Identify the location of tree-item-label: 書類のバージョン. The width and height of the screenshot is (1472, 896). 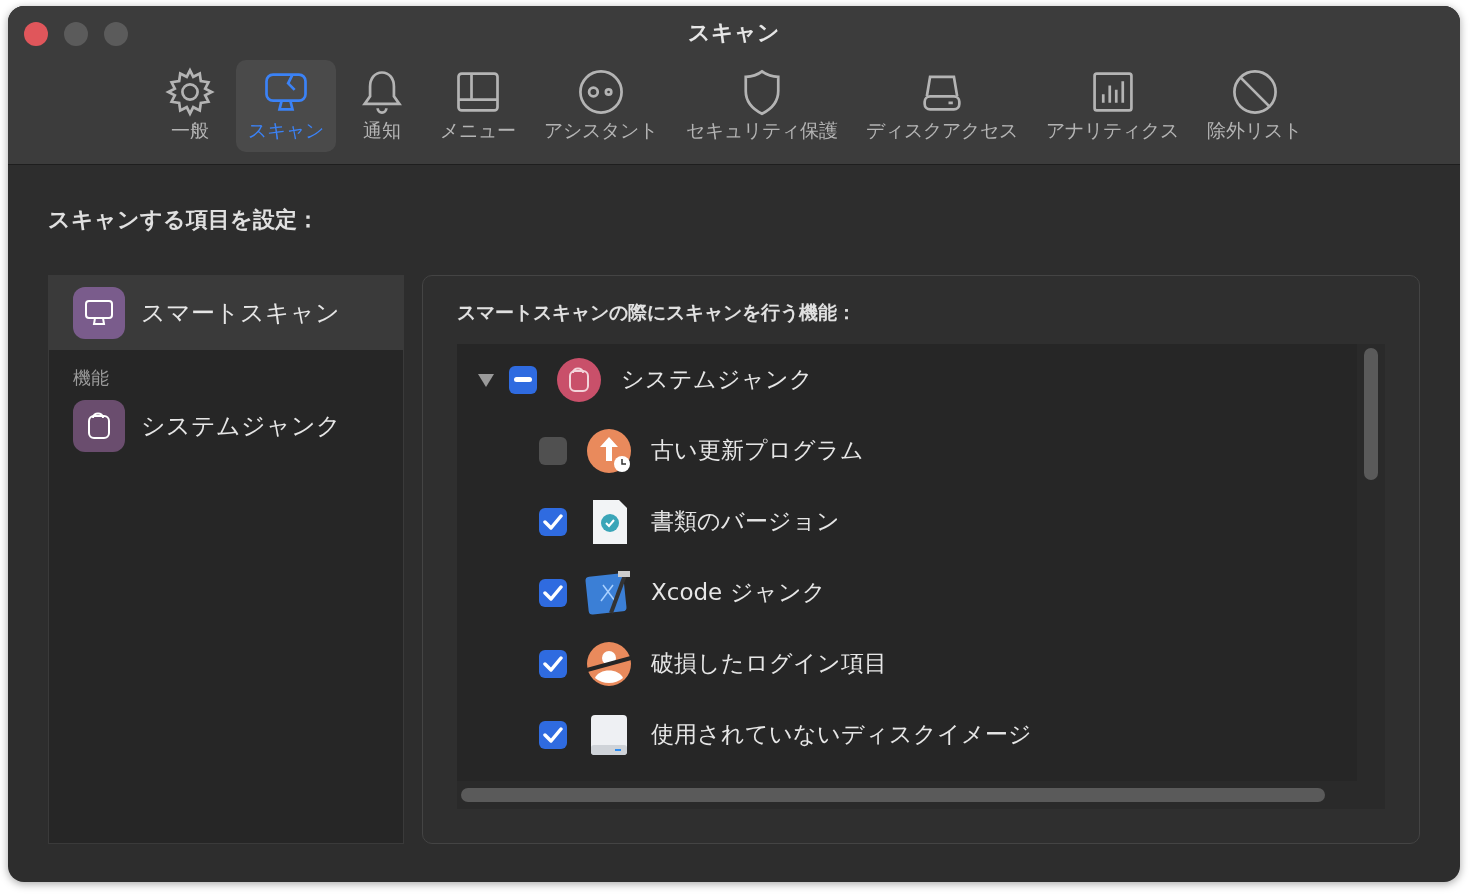
(745, 521).